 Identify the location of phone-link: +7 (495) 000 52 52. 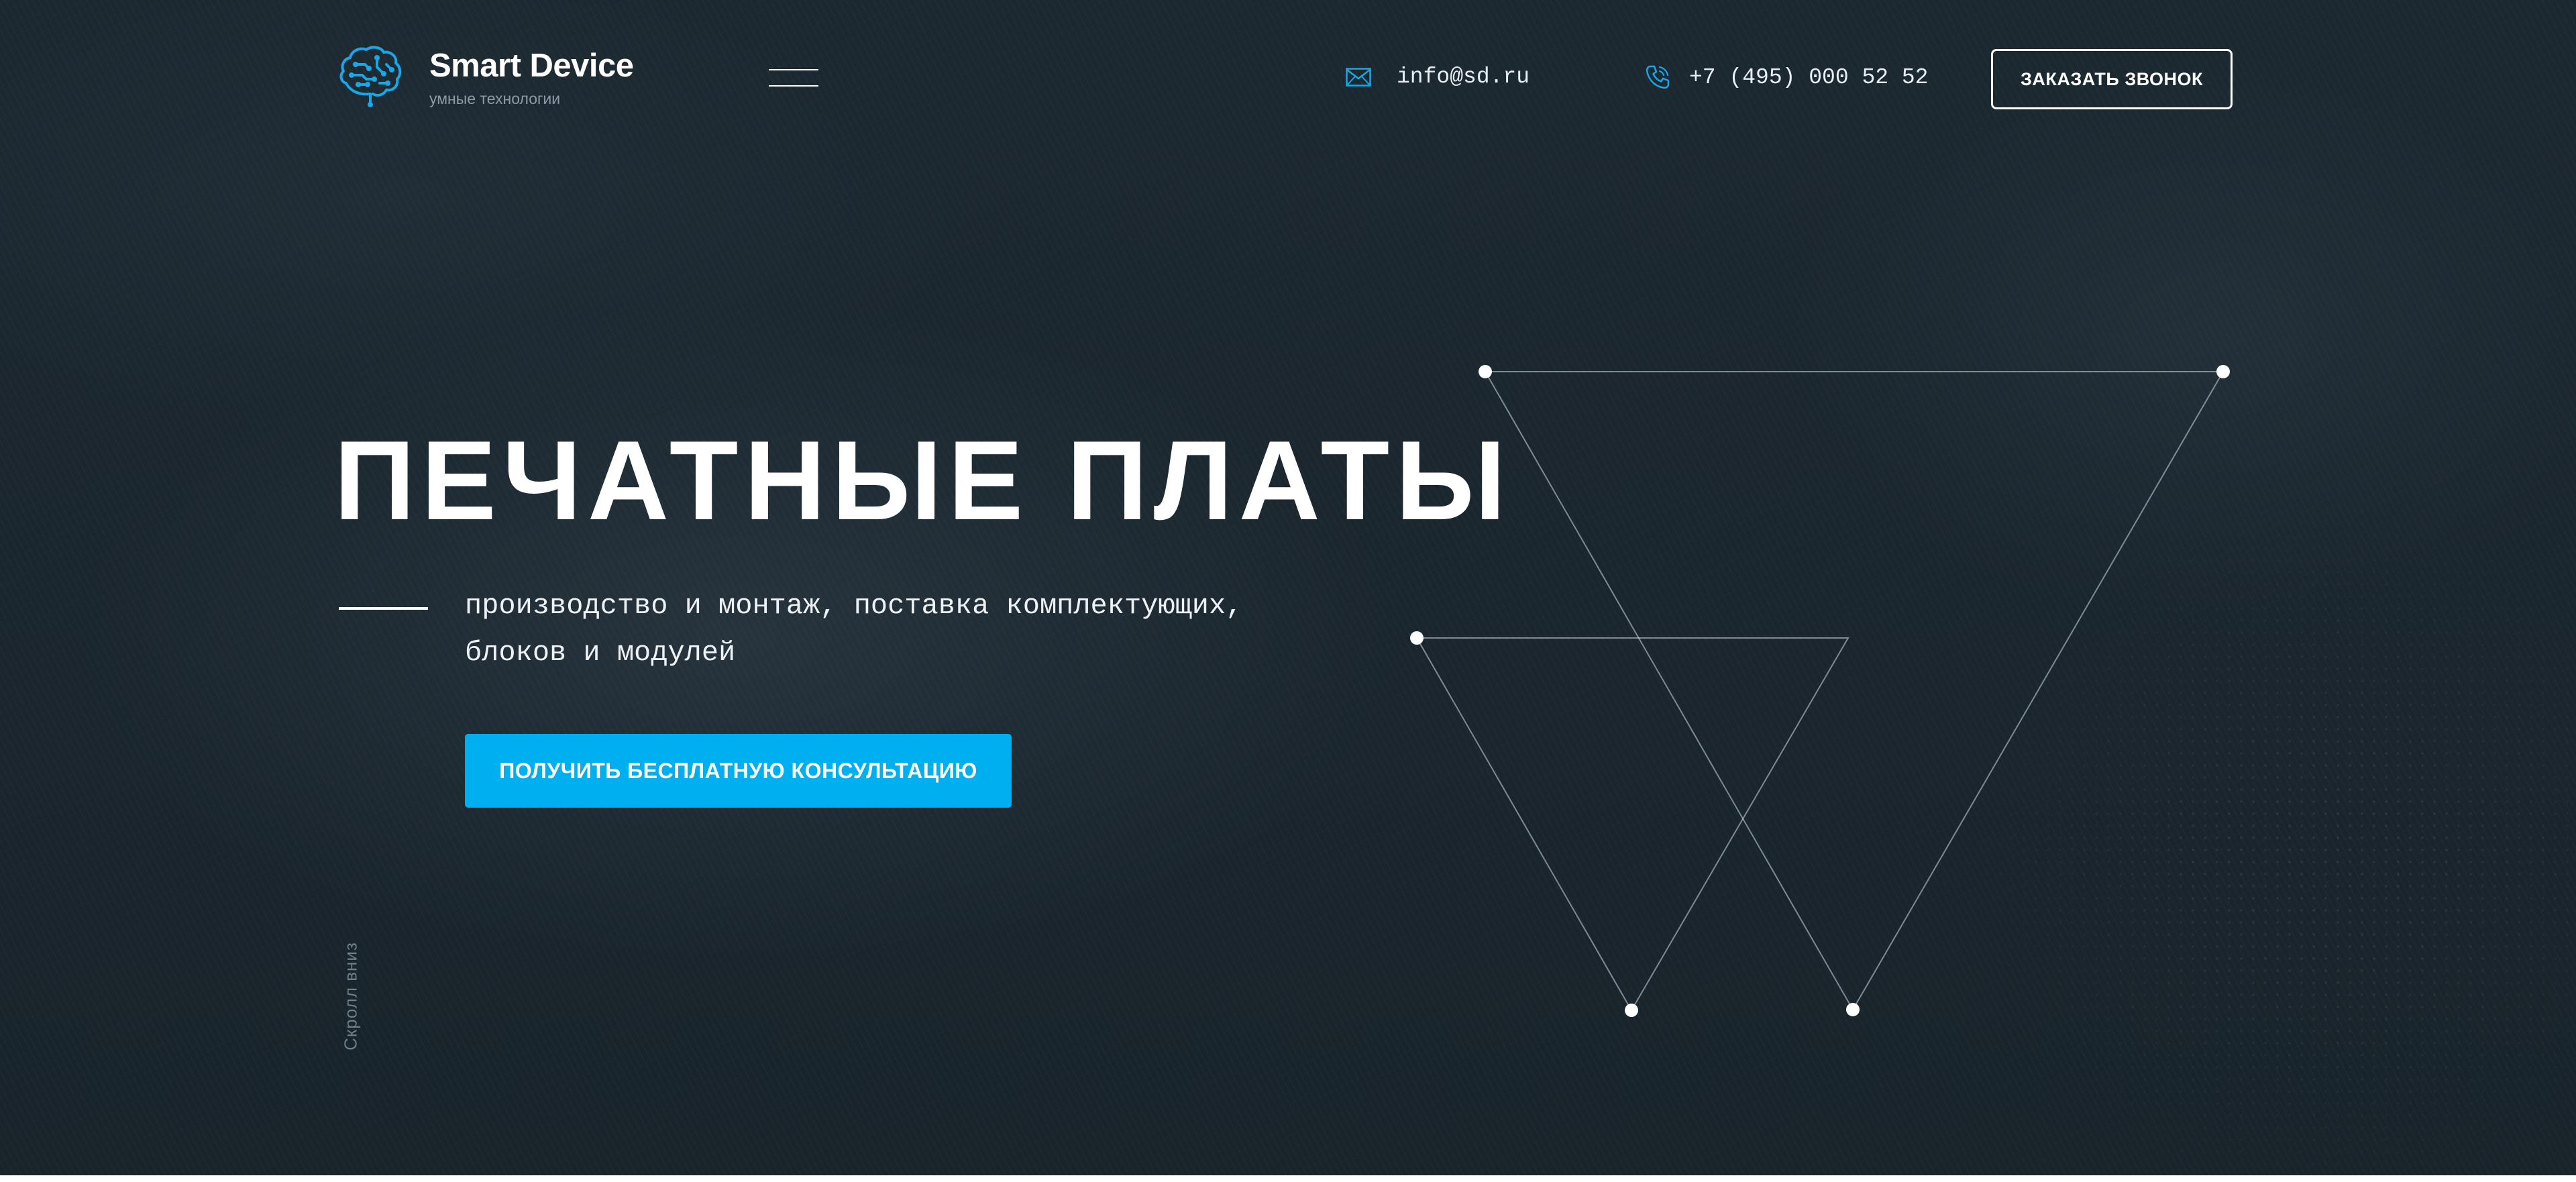
(1786, 77).